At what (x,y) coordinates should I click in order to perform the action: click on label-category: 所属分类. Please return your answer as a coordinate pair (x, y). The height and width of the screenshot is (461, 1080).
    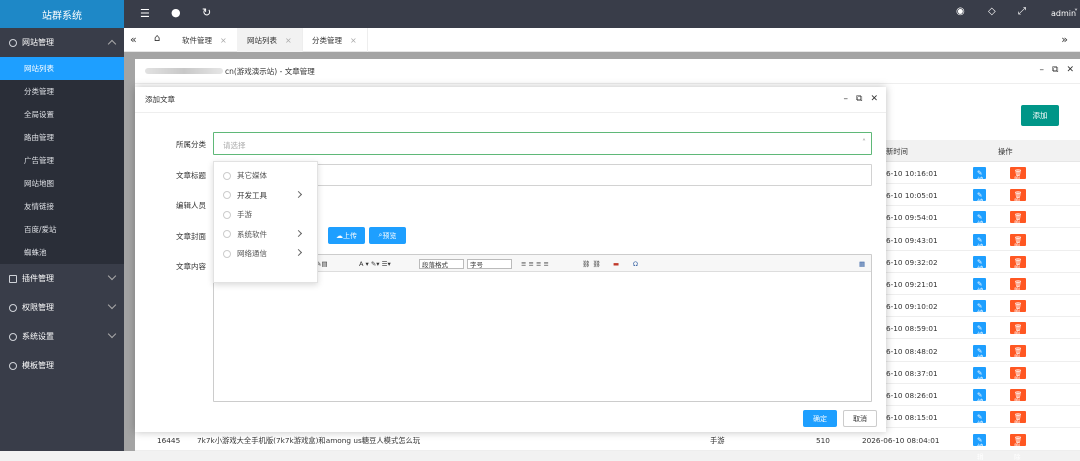
    Looking at the image, I should click on (176, 144).